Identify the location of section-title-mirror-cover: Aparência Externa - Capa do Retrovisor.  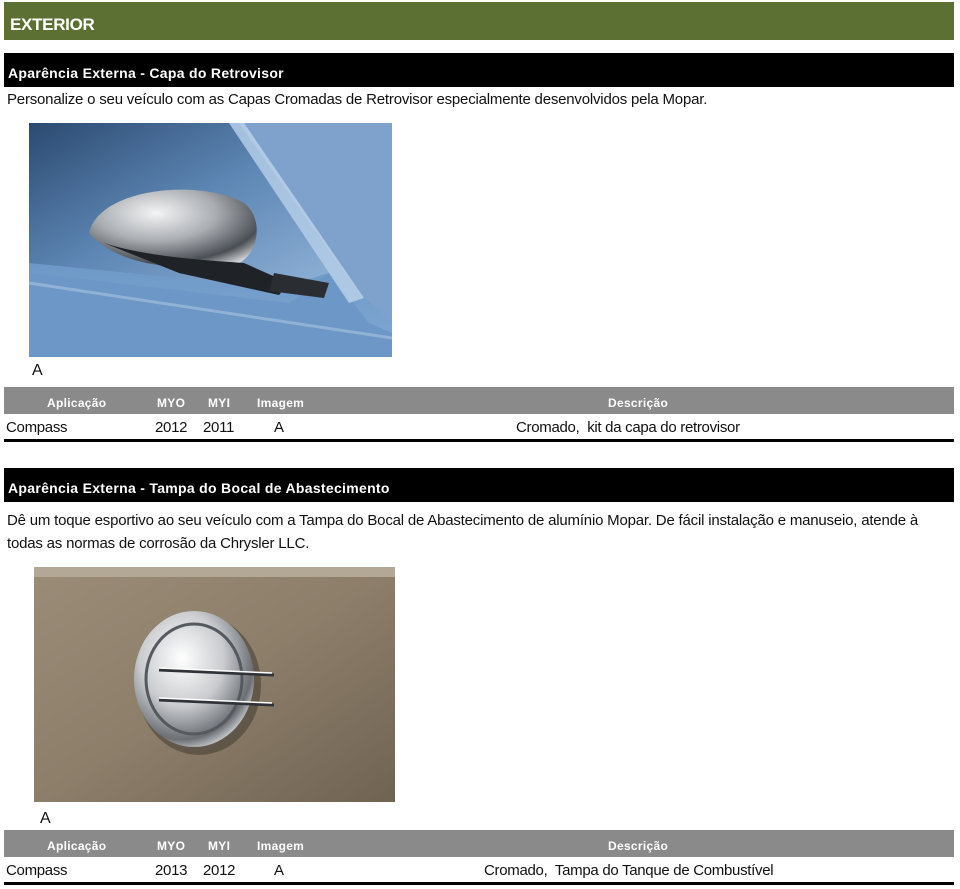
(479, 70).